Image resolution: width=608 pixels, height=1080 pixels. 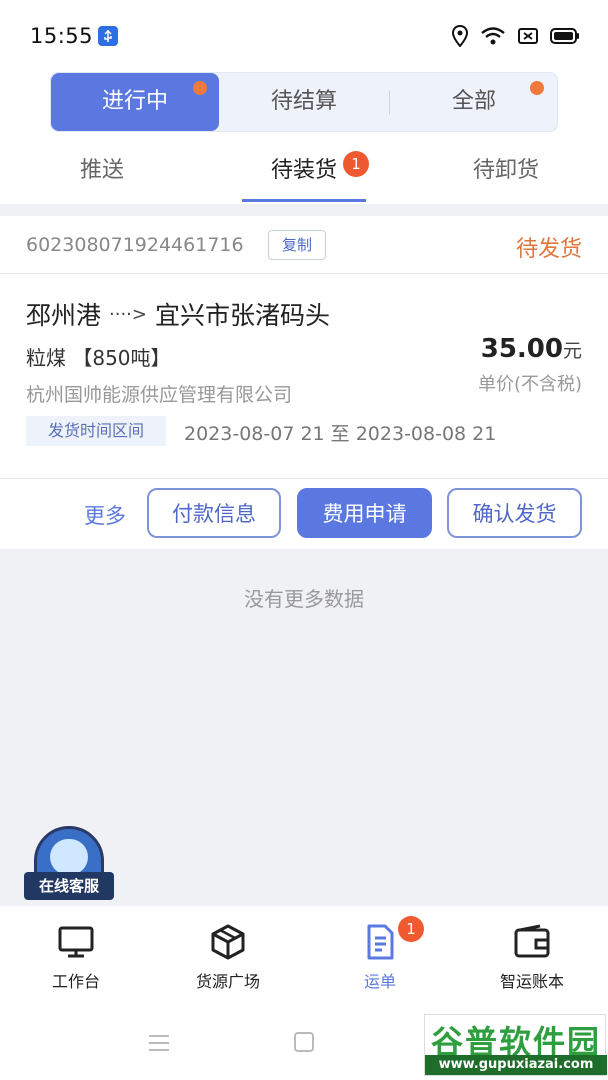 What do you see at coordinates (64, 315) in the screenshot?
I see `route-origin: 邳州港` at bounding box center [64, 315].